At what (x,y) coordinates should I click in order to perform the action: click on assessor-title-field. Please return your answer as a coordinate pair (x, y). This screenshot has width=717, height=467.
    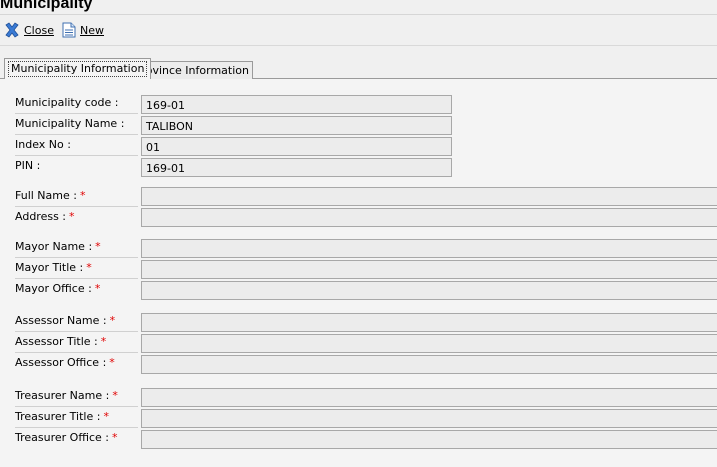
    Looking at the image, I should click on (429, 343).